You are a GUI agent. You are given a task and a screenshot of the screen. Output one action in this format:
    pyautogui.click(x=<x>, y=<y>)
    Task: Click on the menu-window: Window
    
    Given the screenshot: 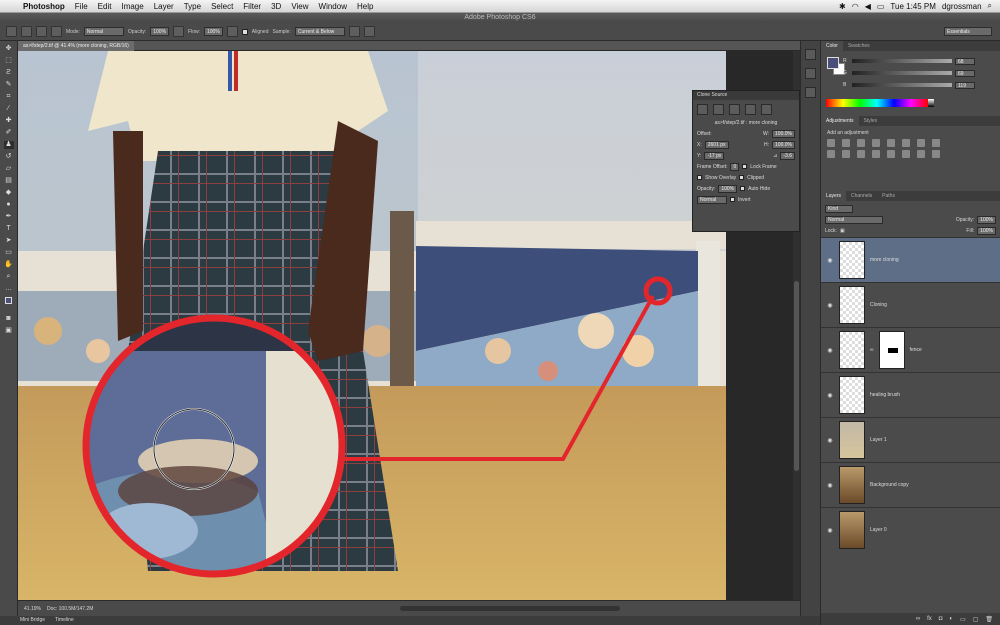 What is the action you would take?
    pyautogui.click(x=333, y=6)
    